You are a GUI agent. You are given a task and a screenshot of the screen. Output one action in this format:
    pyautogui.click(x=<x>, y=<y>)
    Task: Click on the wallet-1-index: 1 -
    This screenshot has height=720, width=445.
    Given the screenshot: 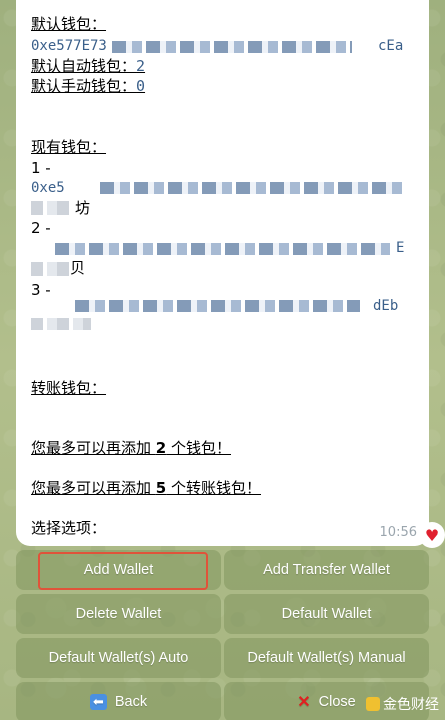 What is the action you would take?
    pyautogui.click(x=41, y=168)
    